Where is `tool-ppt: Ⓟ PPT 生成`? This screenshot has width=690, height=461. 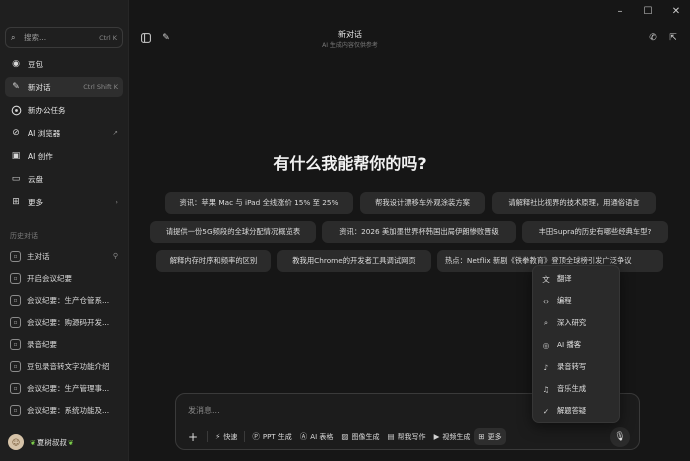 tool-ppt: Ⓟ PPT 生成 is located at coordinates (271, 436).